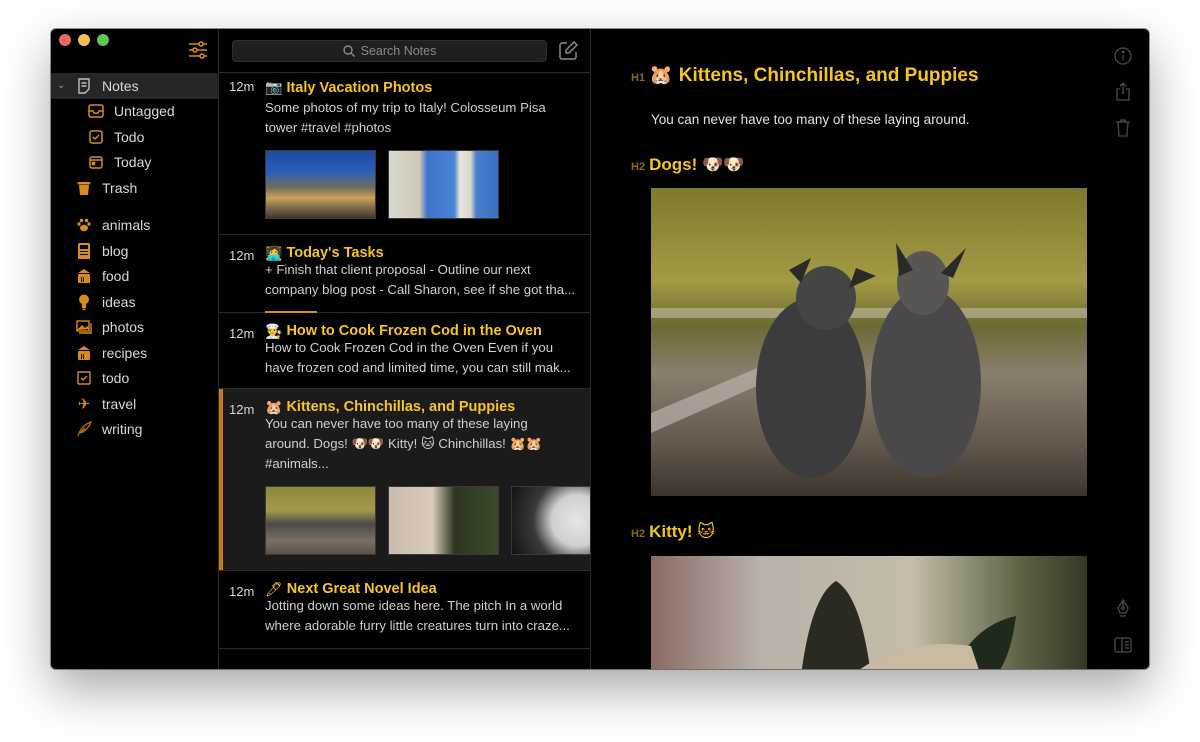 The width and height of the screenshot is (1200, 742). I want to click on sidebar-toggle-icon, so click(1123, 645).